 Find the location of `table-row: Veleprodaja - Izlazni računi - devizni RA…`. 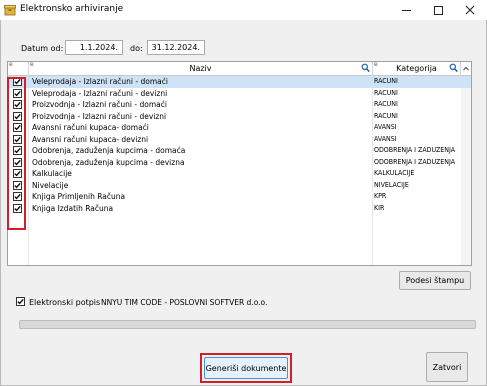

table-row: Veleprodaja - Izlazni računi - devizni RA… is located at coordinates (239, 94).